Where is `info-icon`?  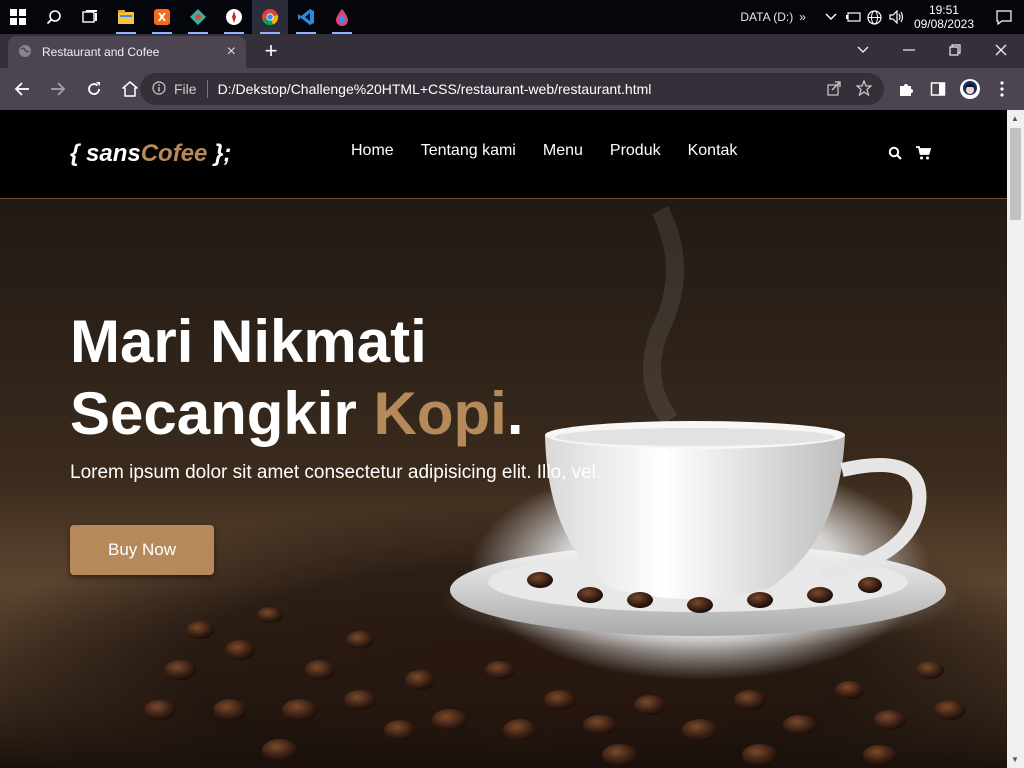 info-icon is located at coordinates (159, 89).